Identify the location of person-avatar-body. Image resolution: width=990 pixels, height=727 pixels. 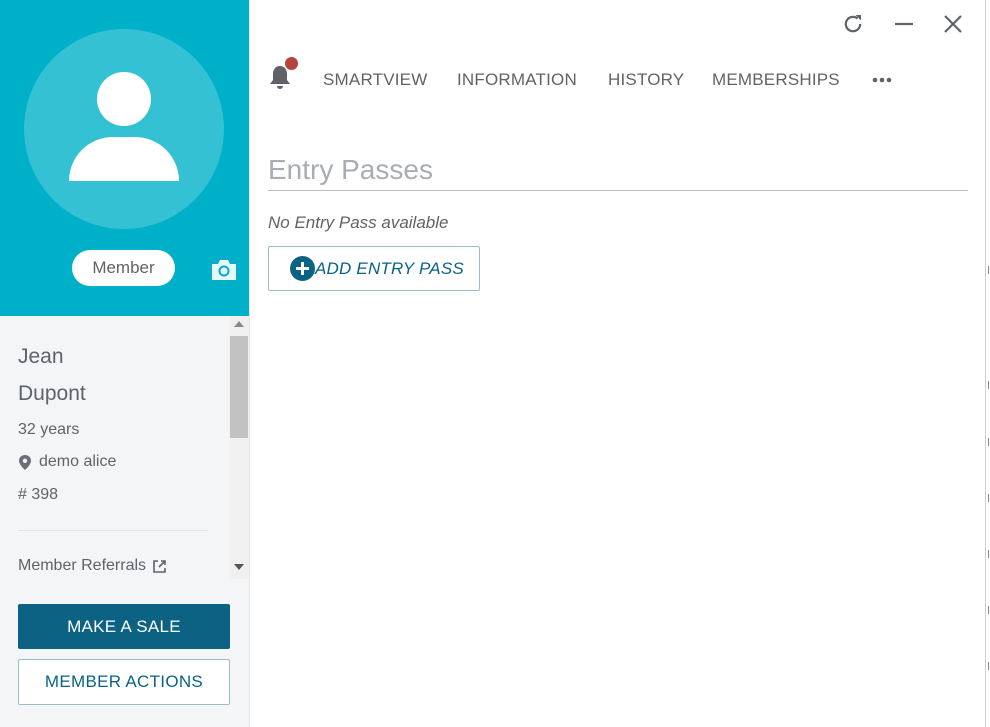
(124, 159).